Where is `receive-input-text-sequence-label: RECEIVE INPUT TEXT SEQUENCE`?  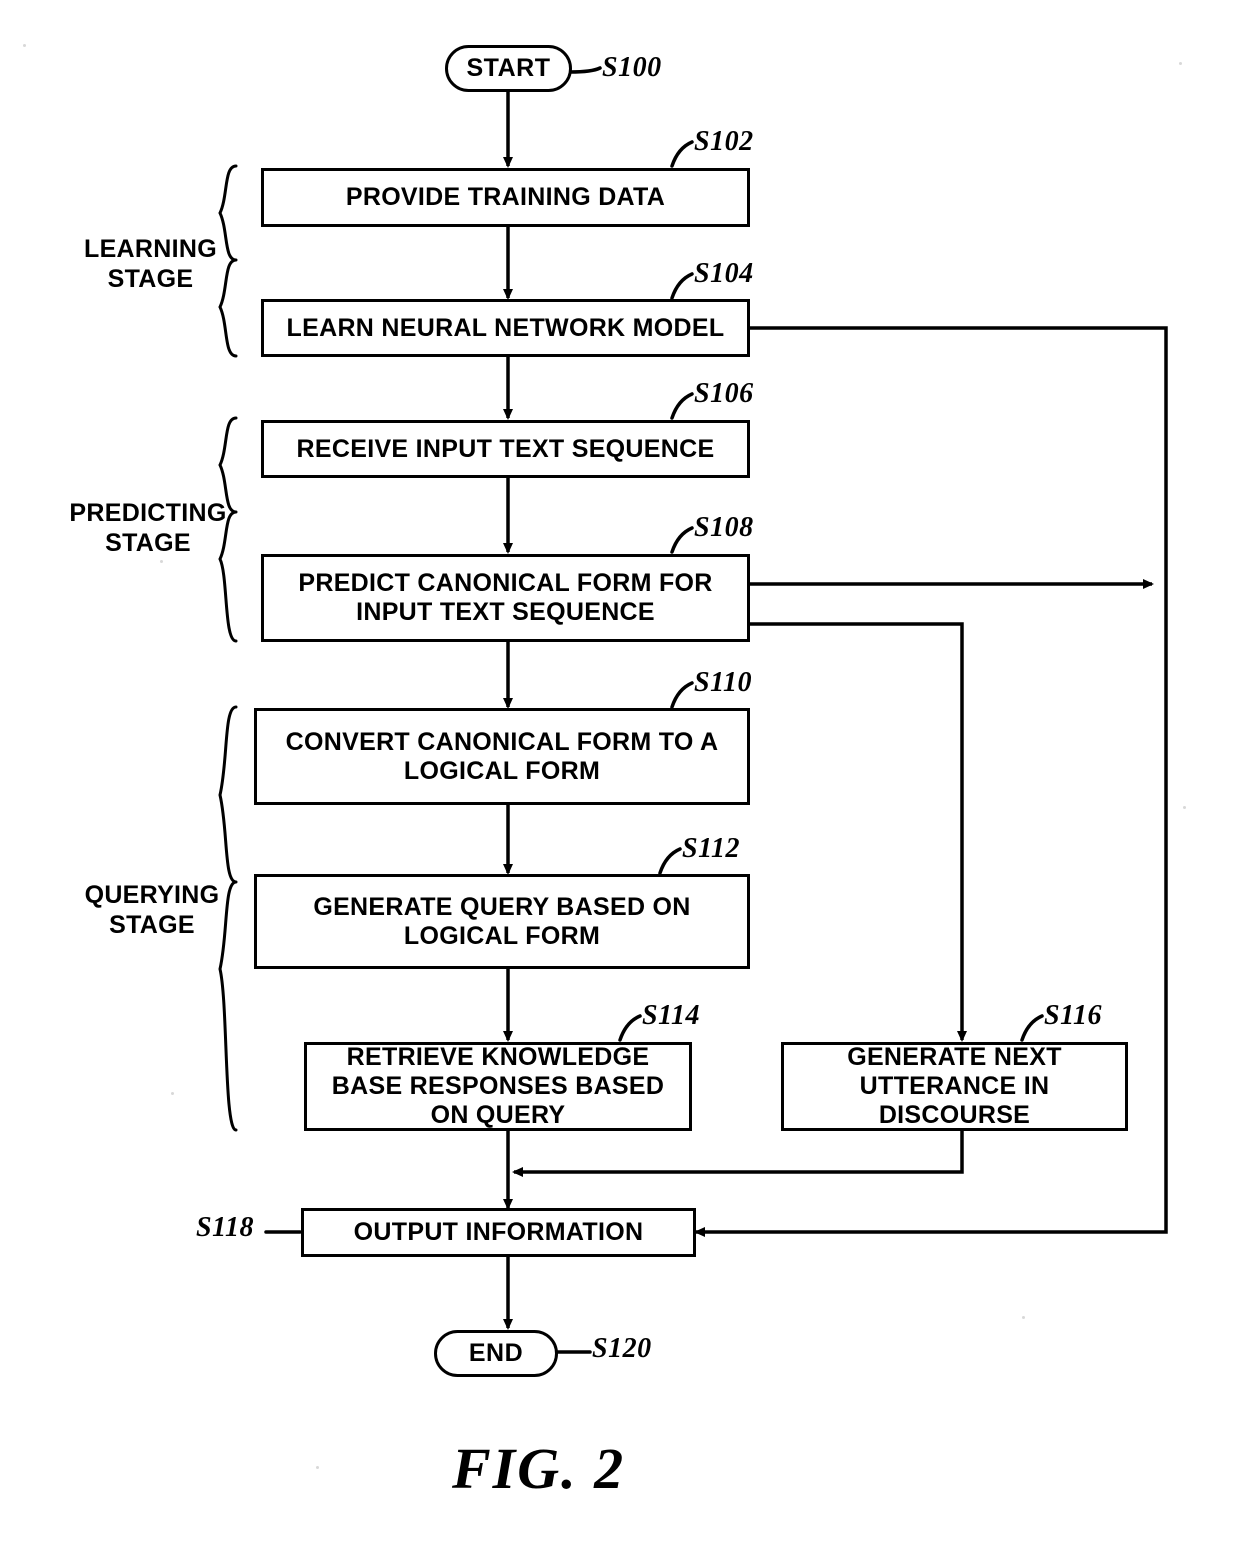 receive-input-text-sequence-label: RECEIVE INPUT TEXT SEQUENCE is located at coordinates (505, 448).